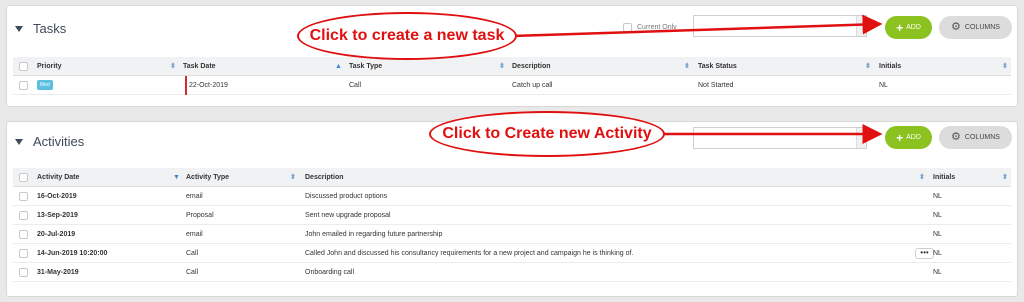 Image resolution: width=1024 pixels, height=302 pixels. I want to click on add-activity-label: ADD, so click(913, 137).